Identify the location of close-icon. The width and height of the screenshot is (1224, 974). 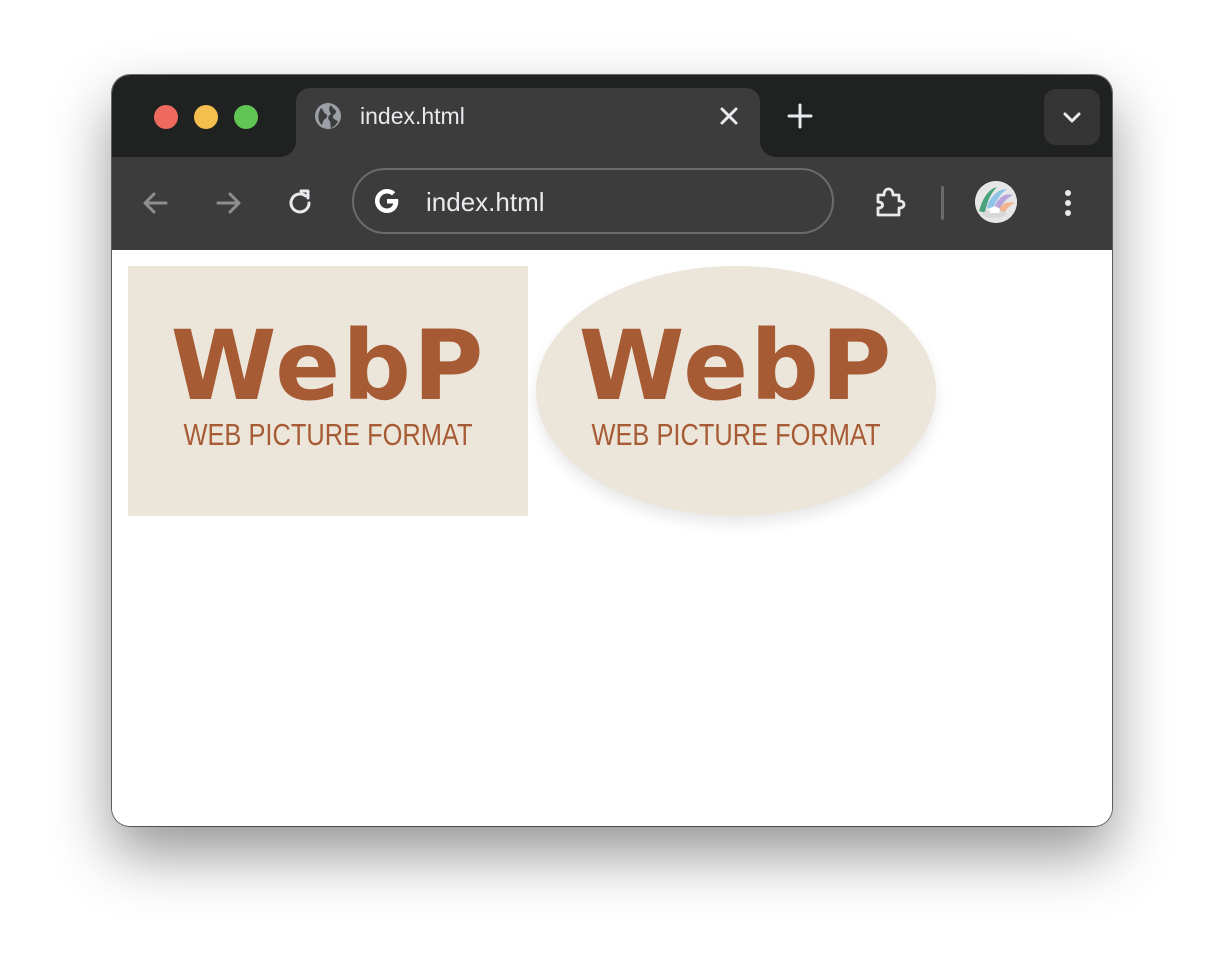
(729, 116).